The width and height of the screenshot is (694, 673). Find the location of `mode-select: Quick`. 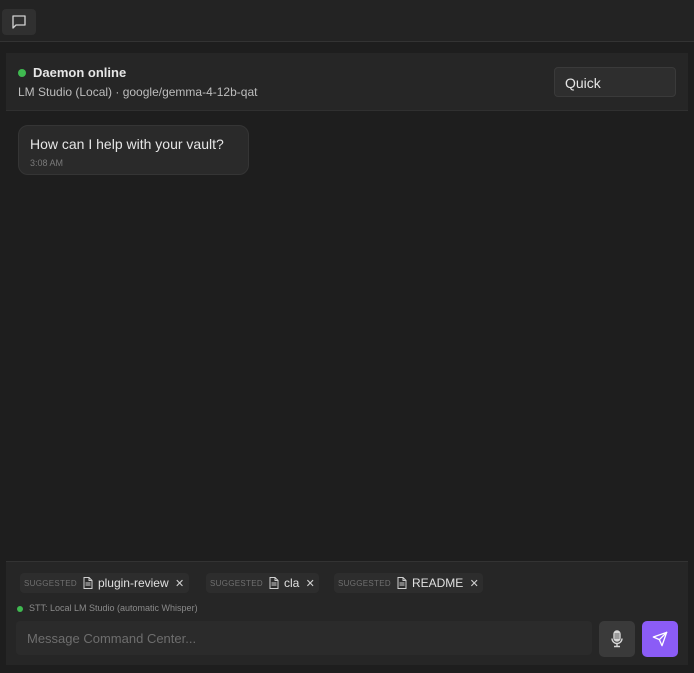

mode-select: Quick is located at coordinates (615, 82).